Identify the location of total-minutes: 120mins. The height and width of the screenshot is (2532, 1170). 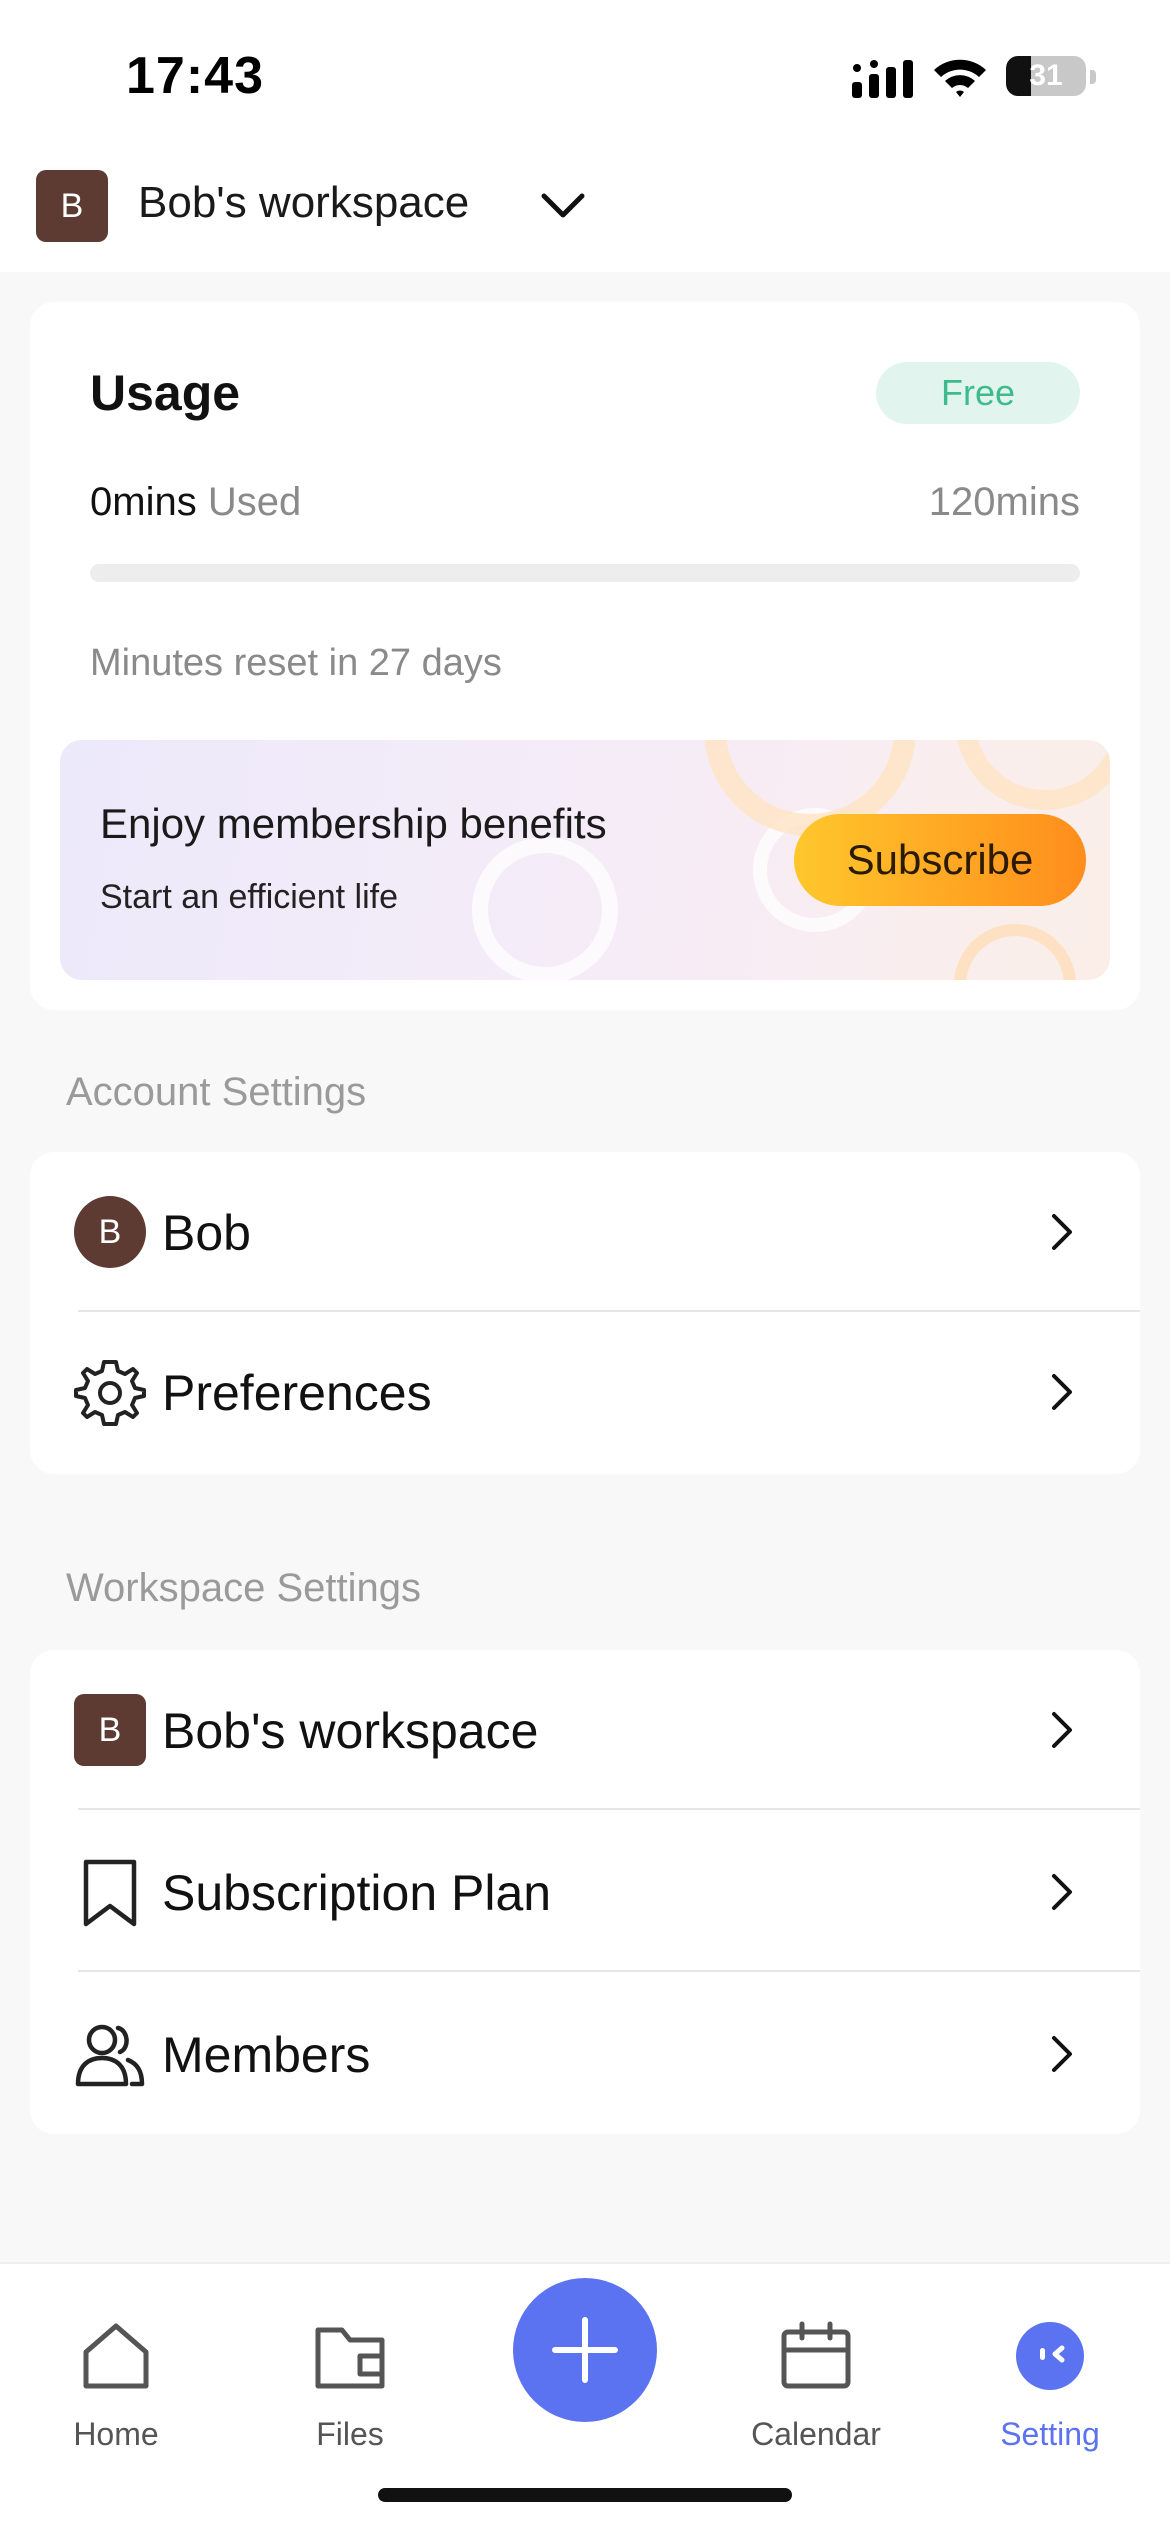
(1004, 502).